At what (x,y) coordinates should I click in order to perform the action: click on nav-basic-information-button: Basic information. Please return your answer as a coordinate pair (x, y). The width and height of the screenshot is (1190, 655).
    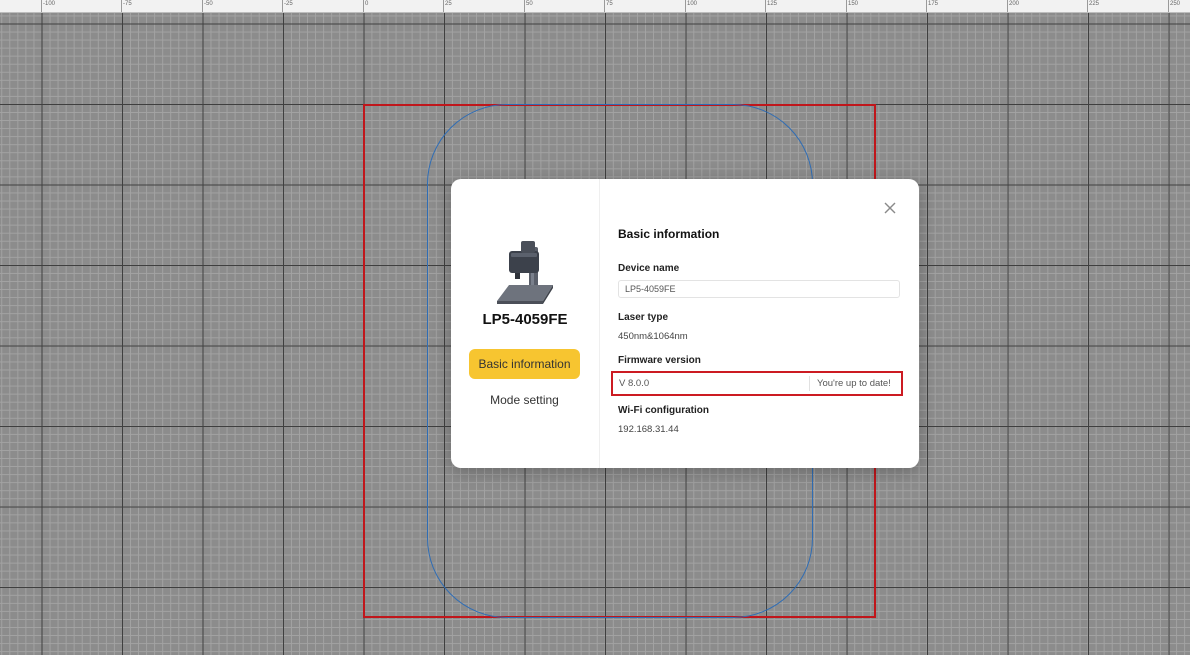
    Looking at the image, I should click on (524, 364).